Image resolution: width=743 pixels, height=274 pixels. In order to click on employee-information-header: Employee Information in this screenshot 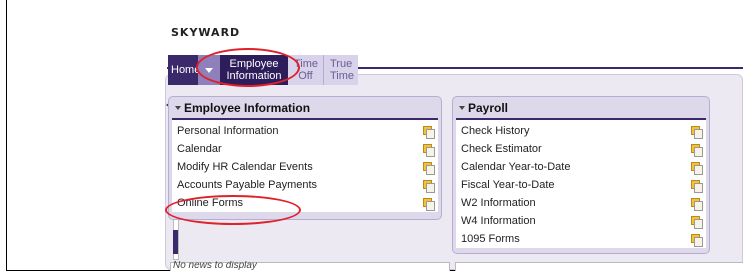, I will do `click(305, 107)`.